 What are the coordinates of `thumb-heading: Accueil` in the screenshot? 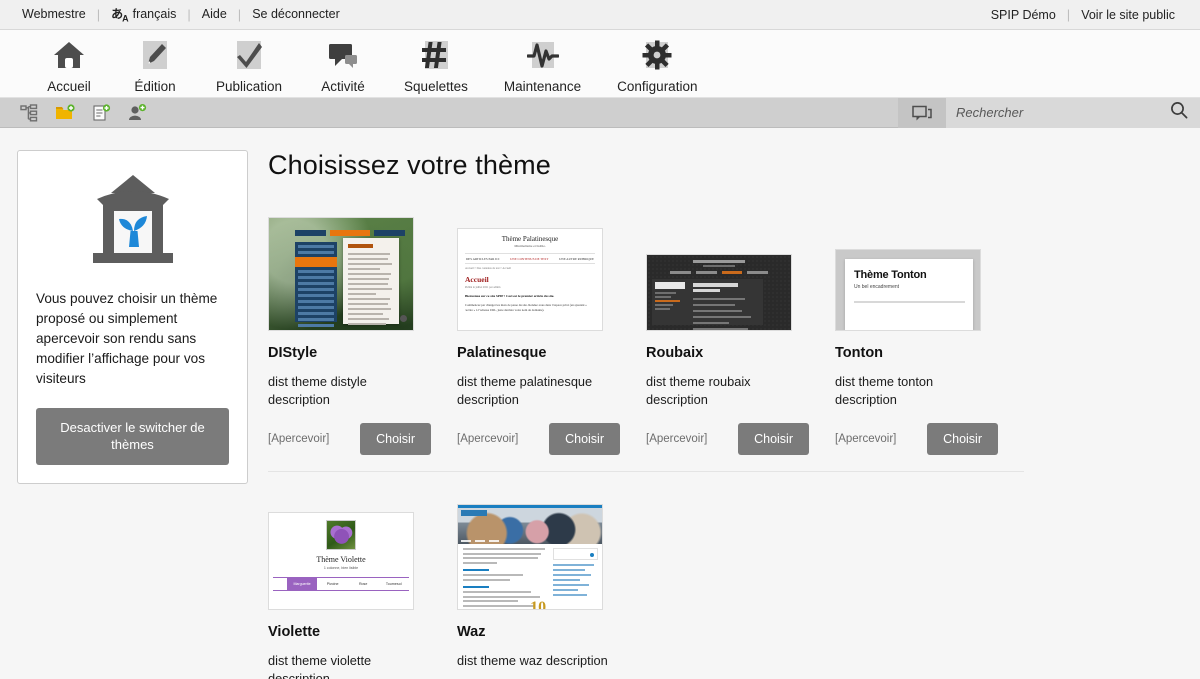 It's located at (477, 279).